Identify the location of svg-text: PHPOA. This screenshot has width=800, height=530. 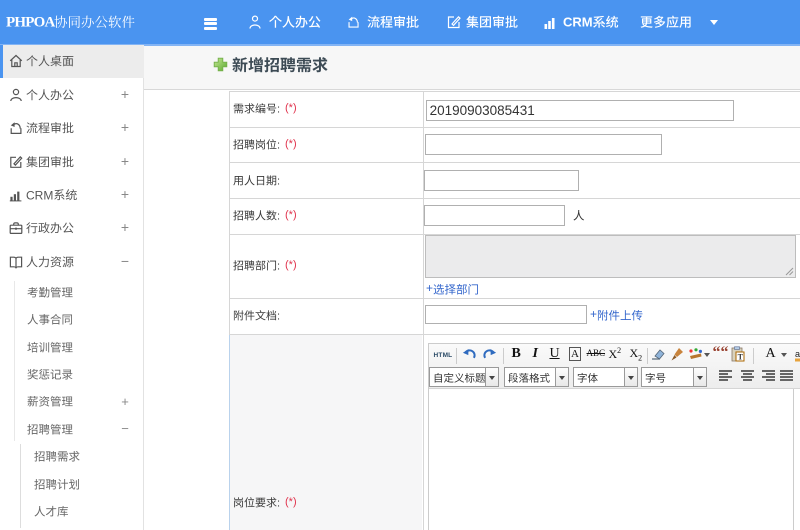
(30, 23).